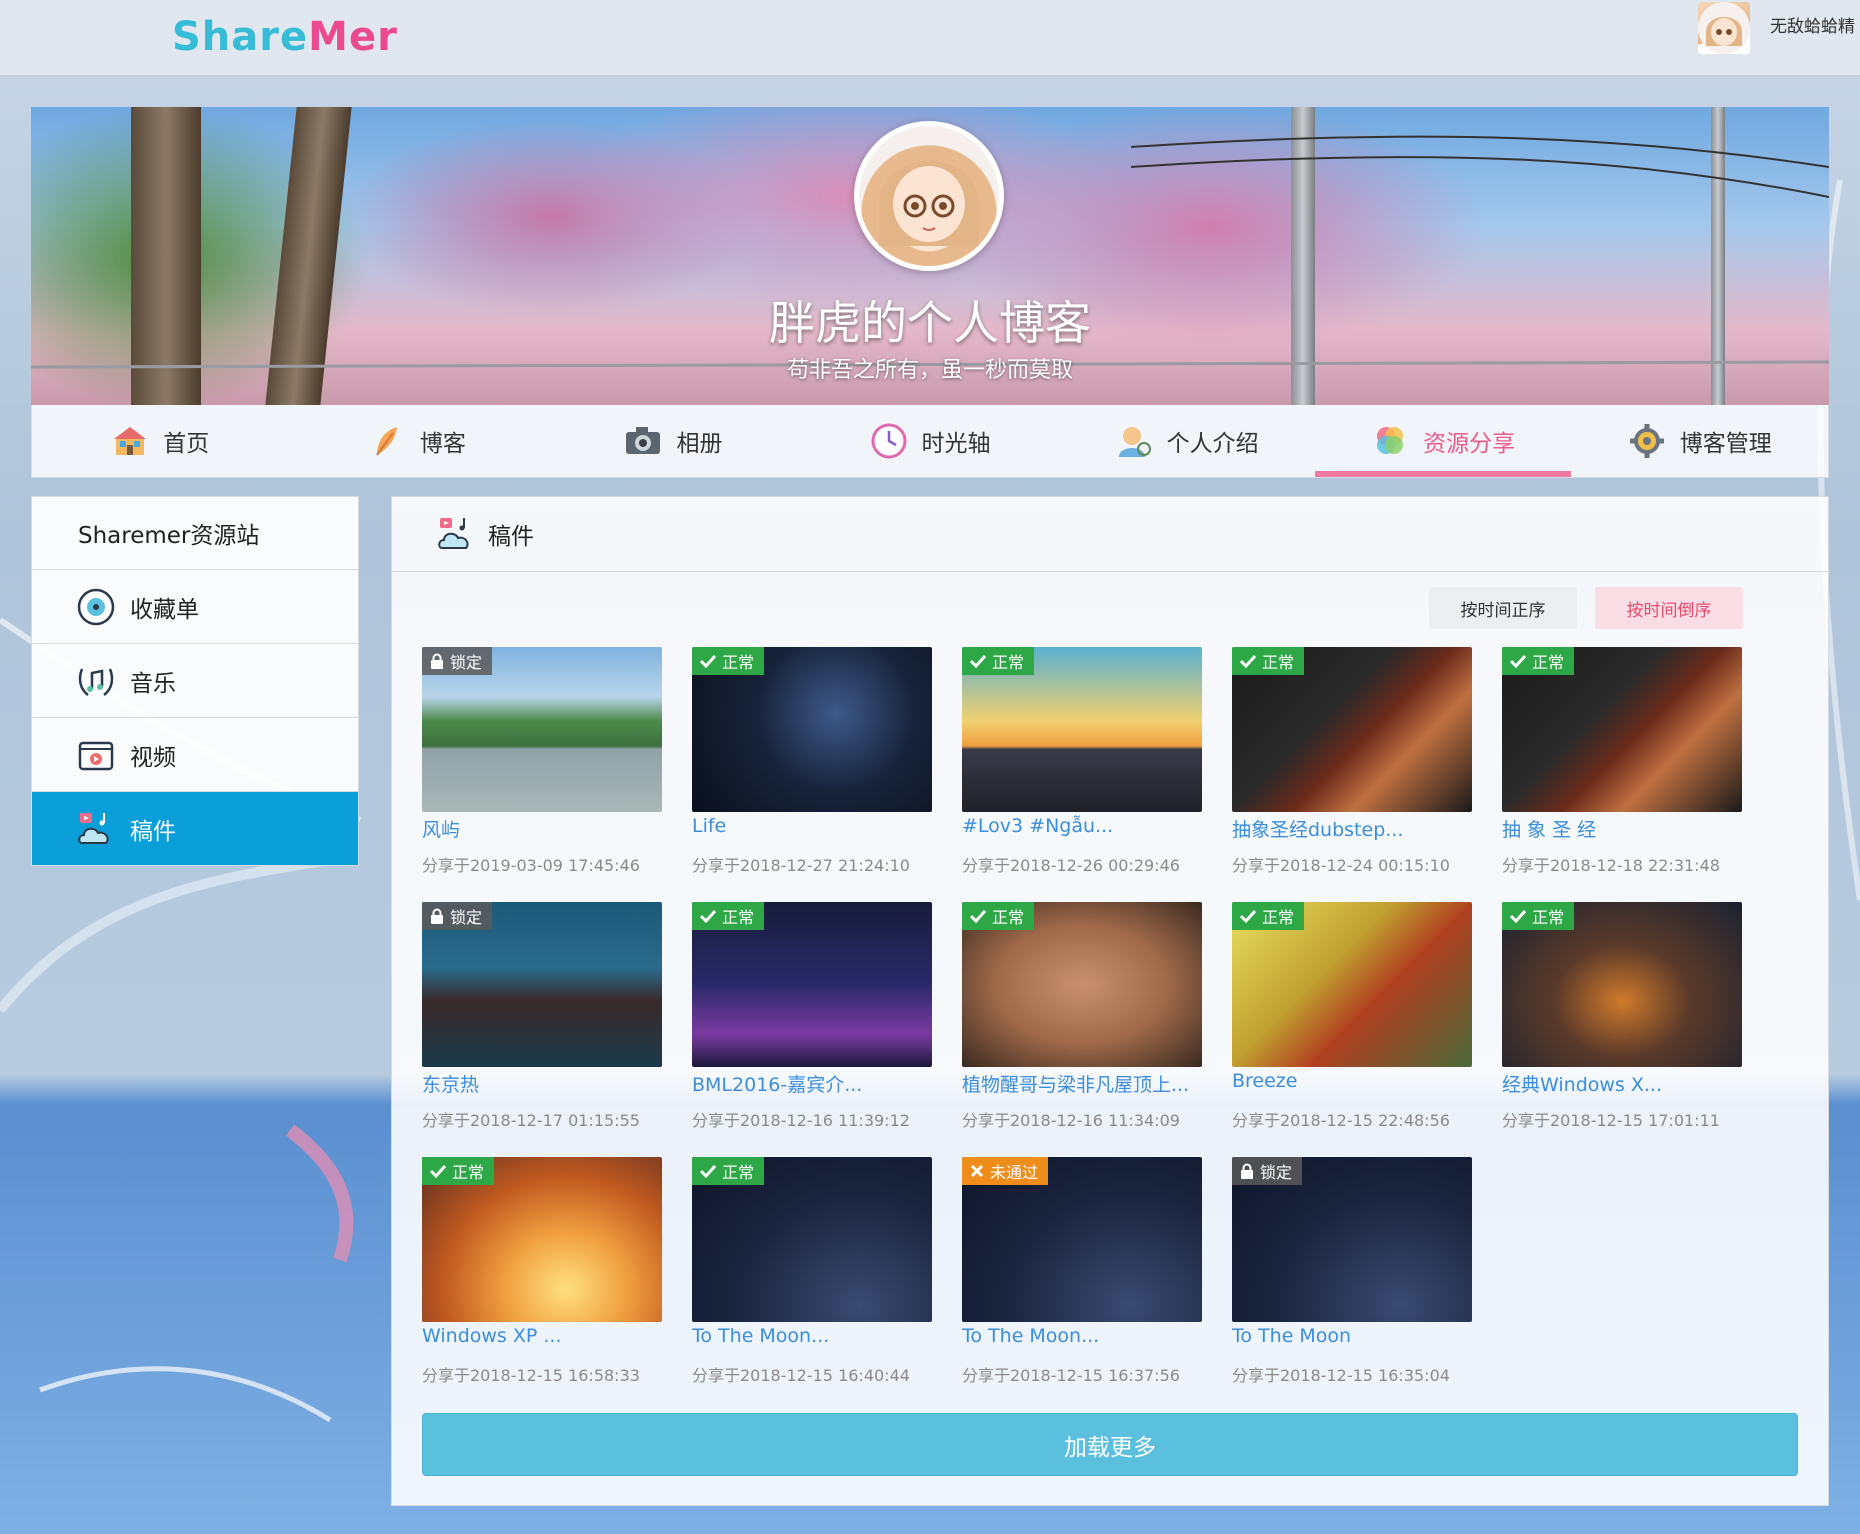 The image size is (1860, 1534). What do you see at coordinates (1071, 865) in the screenshot?
I see `share-time: 分享于2018-12-26 00:29:46` at bounding box center [1071, 865].